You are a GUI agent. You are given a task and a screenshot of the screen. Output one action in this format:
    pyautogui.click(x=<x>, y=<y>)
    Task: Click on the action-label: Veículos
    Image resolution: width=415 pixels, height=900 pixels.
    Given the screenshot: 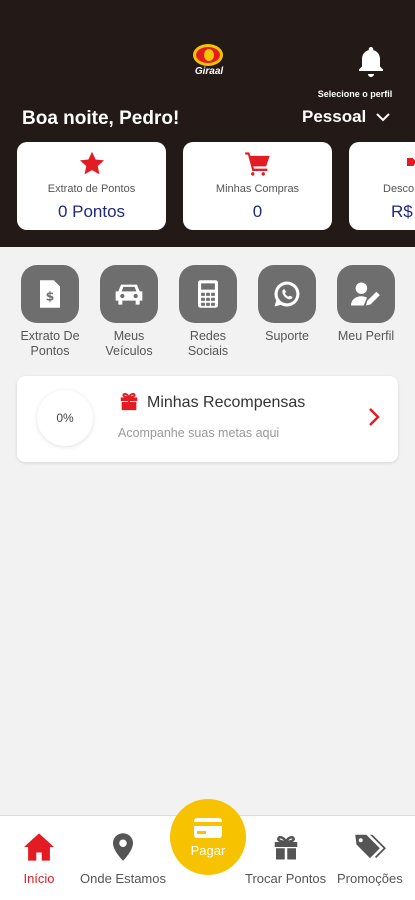 What is the action you would take?
    pyautogui.click(x=129, y=351)
    